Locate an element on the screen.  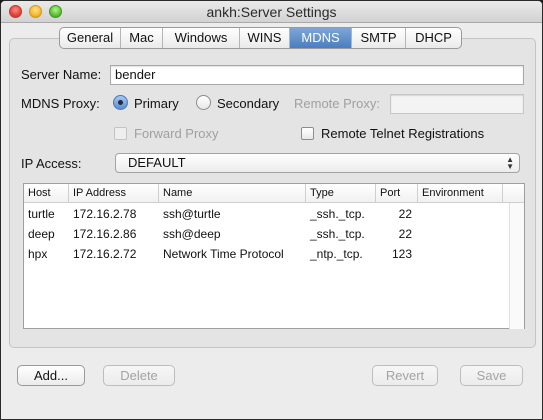
secondary-radio-label: Secondary is located at coordinates (248, 103).